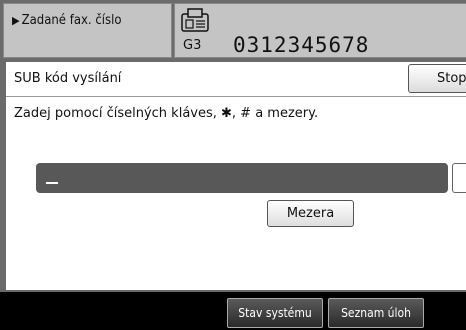 The height and width of the screenshot is (330, 466). What do you see at coordinates (68, 78) in the screenshot?
I see `panel-title: SUB kód vysílání` at bounding box center [68, 78].